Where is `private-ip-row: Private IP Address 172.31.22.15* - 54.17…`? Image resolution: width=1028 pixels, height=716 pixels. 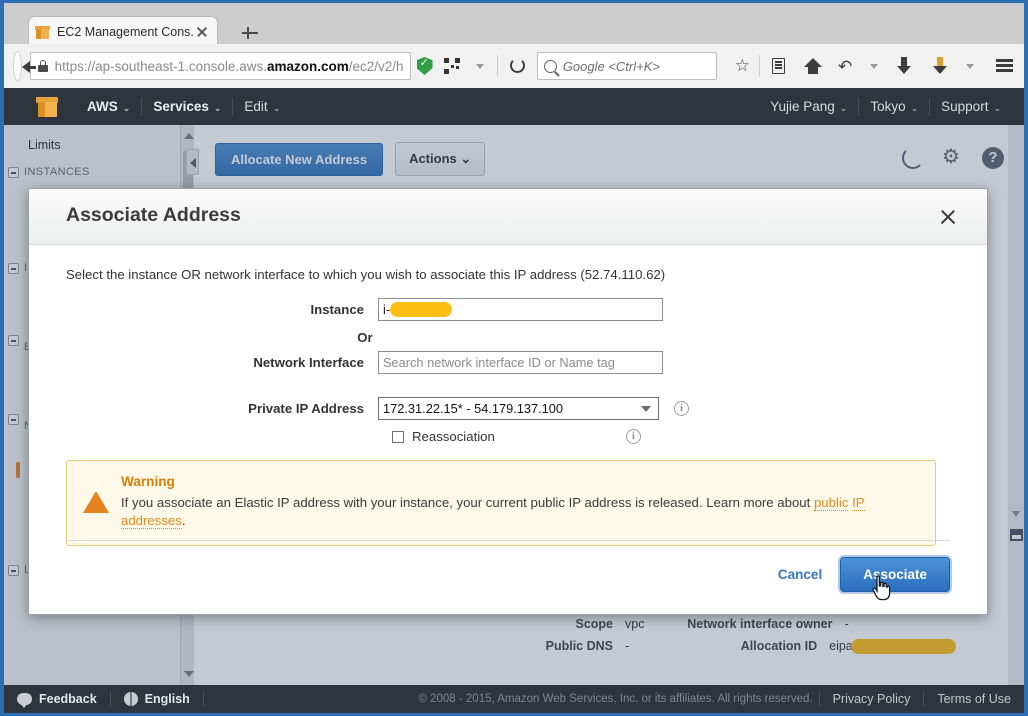
private-ip-row: Private IP Address 172.31.22.15* - 54.17… is located at coordinates (508, 408).